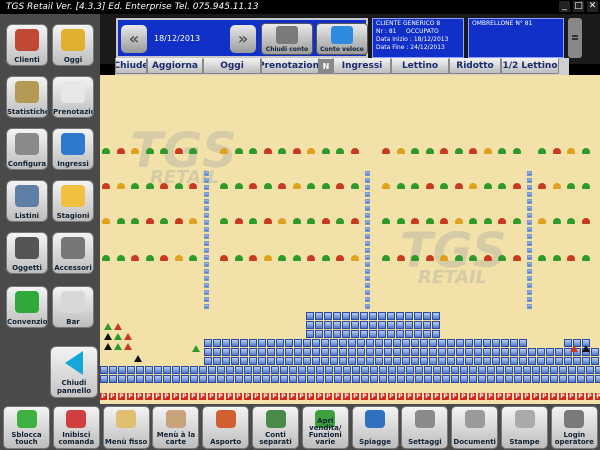 The image size is (600, 450). I want to click on spiagge-button: Spiagge, so click(375, 427).